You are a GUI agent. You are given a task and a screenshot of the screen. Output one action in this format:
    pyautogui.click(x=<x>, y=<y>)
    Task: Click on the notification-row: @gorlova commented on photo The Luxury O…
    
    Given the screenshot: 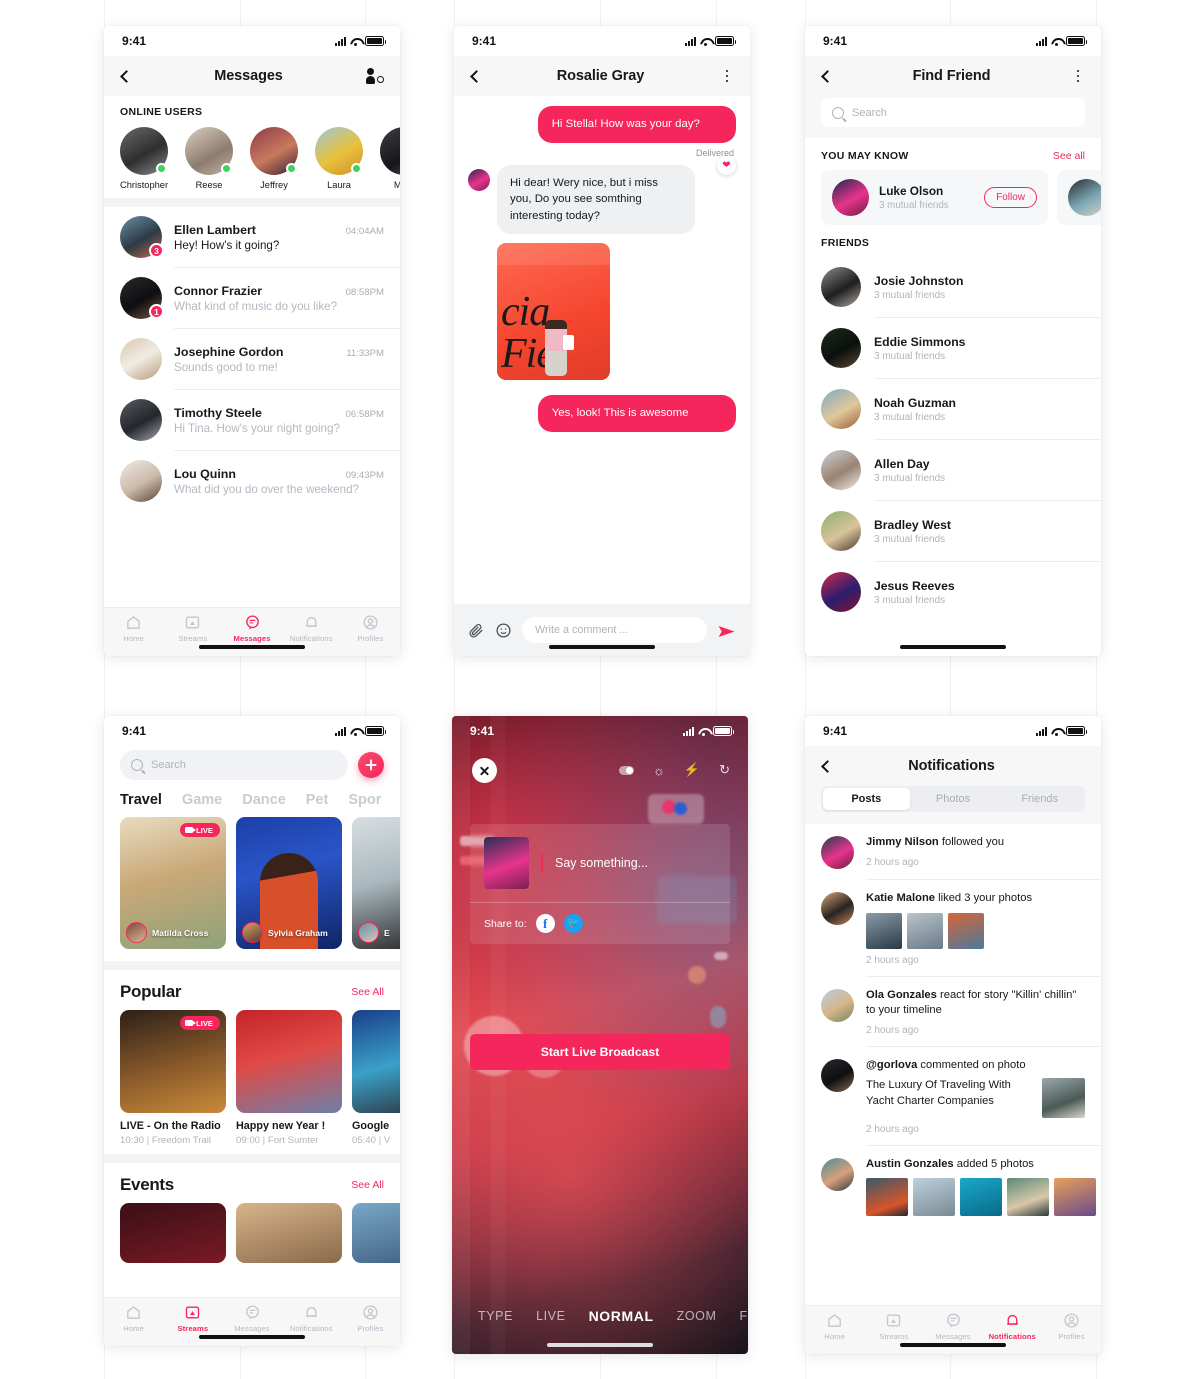 What is the action you would take?
    pyautogui.click(x=953, y=1096)
    